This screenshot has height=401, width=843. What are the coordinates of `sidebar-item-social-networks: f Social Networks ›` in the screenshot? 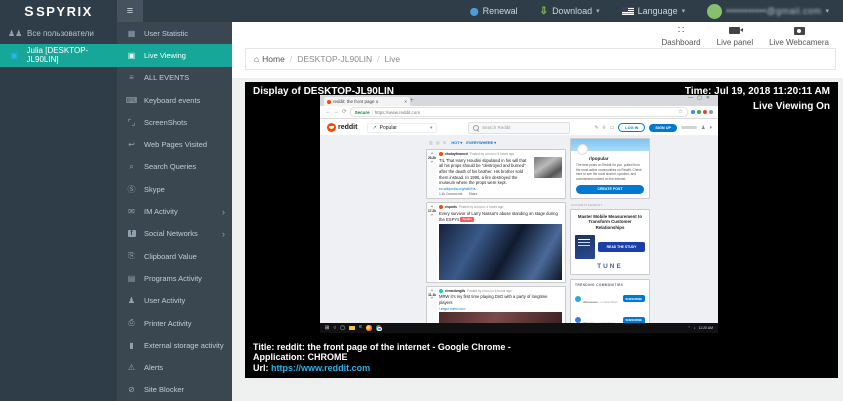 It's located at (174, 234).